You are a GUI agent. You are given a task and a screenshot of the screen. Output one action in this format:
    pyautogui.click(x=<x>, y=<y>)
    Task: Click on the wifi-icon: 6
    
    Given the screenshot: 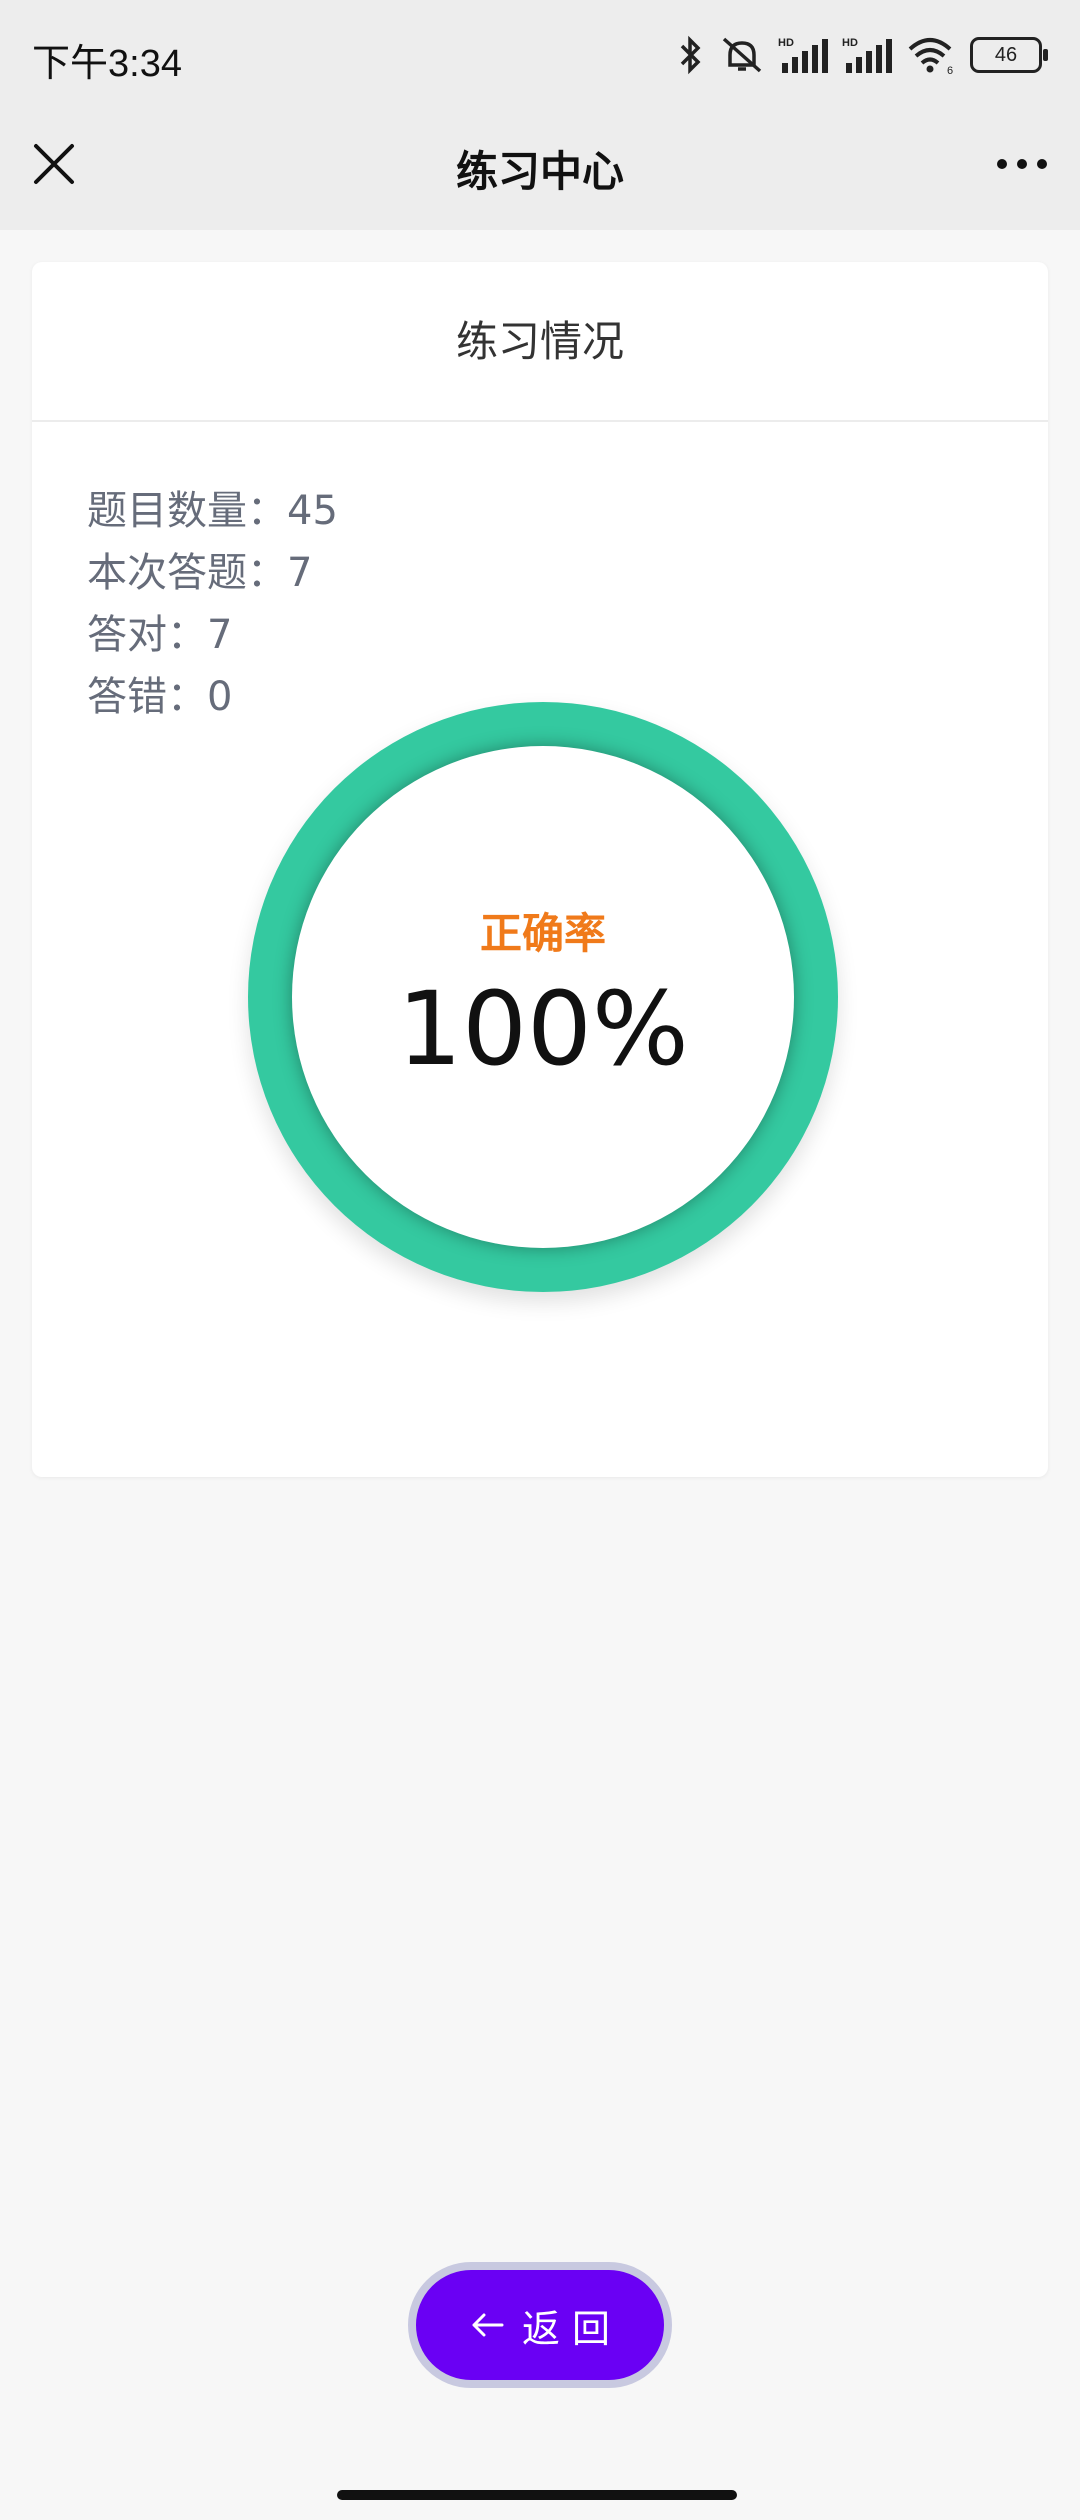 What is the action you would take?
    pyautogui.click(x=930, y=56)
    